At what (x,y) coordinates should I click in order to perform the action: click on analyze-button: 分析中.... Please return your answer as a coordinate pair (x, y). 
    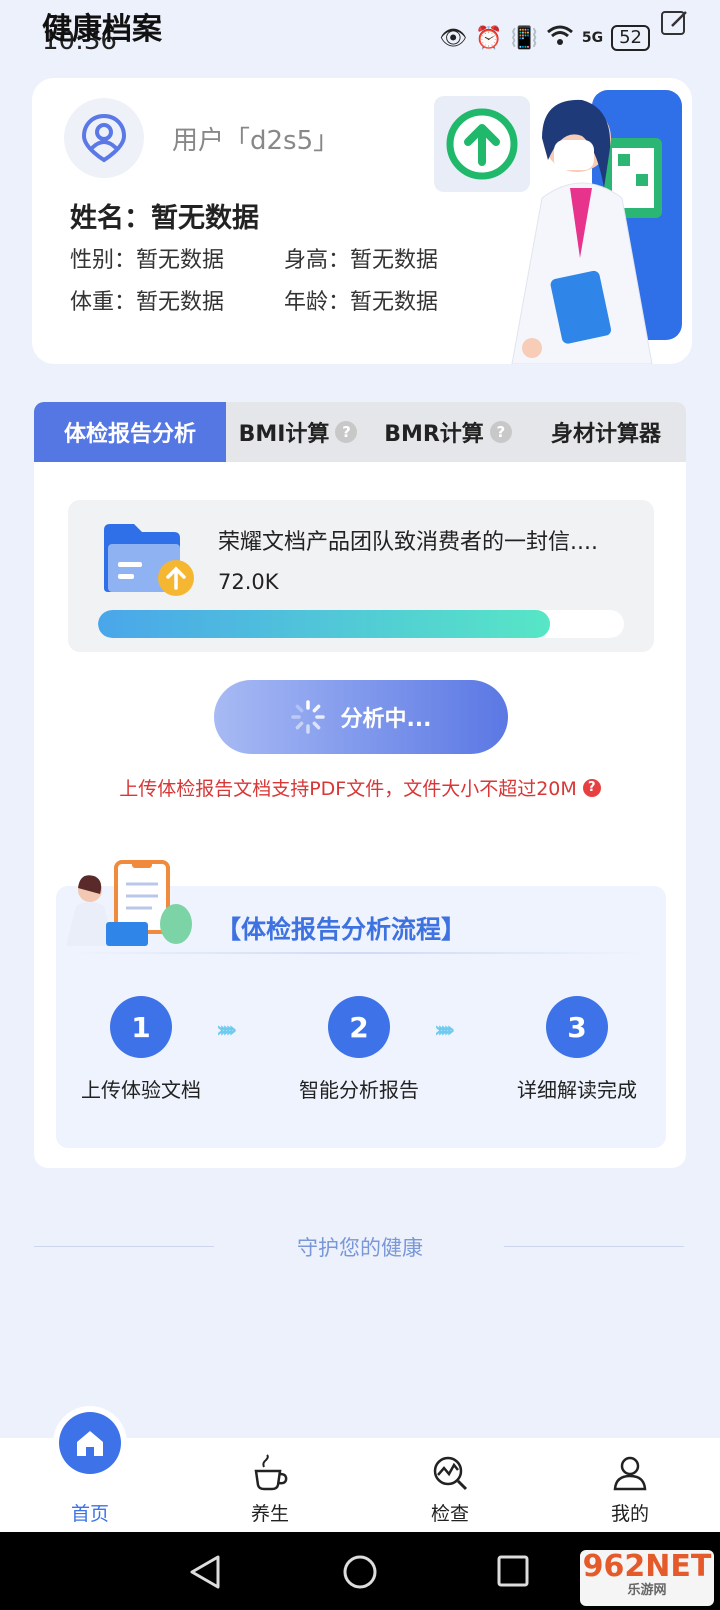
    Looking at the image, I should click on (361, 717).